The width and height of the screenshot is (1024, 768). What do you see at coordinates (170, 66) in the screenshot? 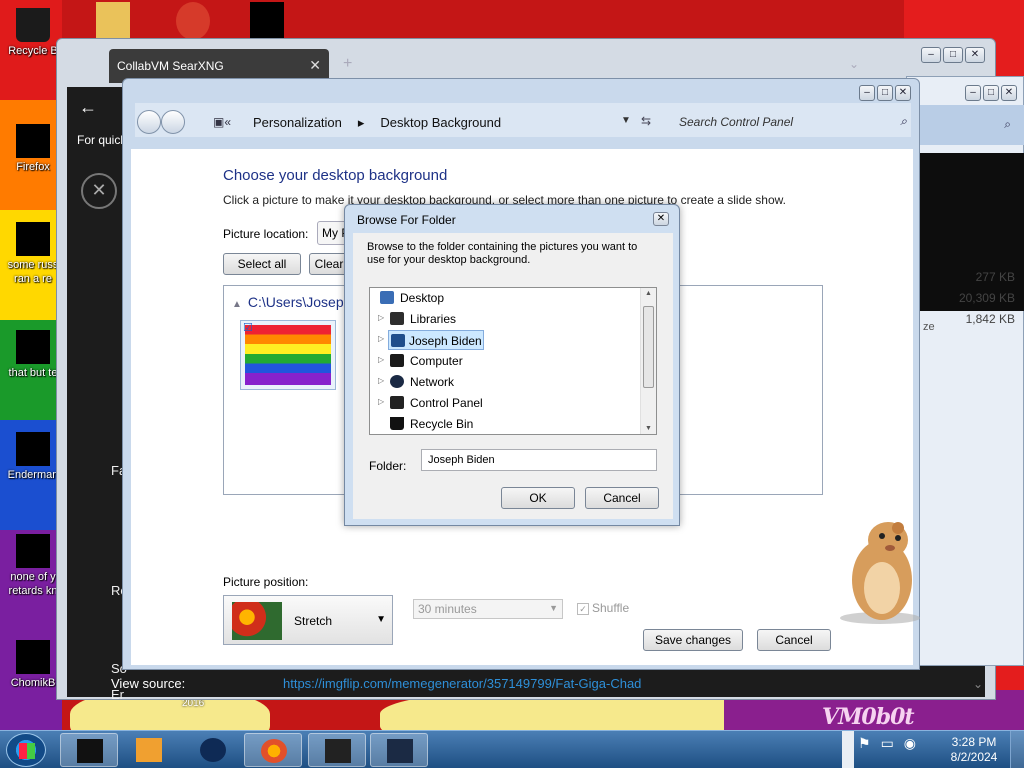
I see `tab-title: CollabVM SearXNG` at bounding box center [170, 66].